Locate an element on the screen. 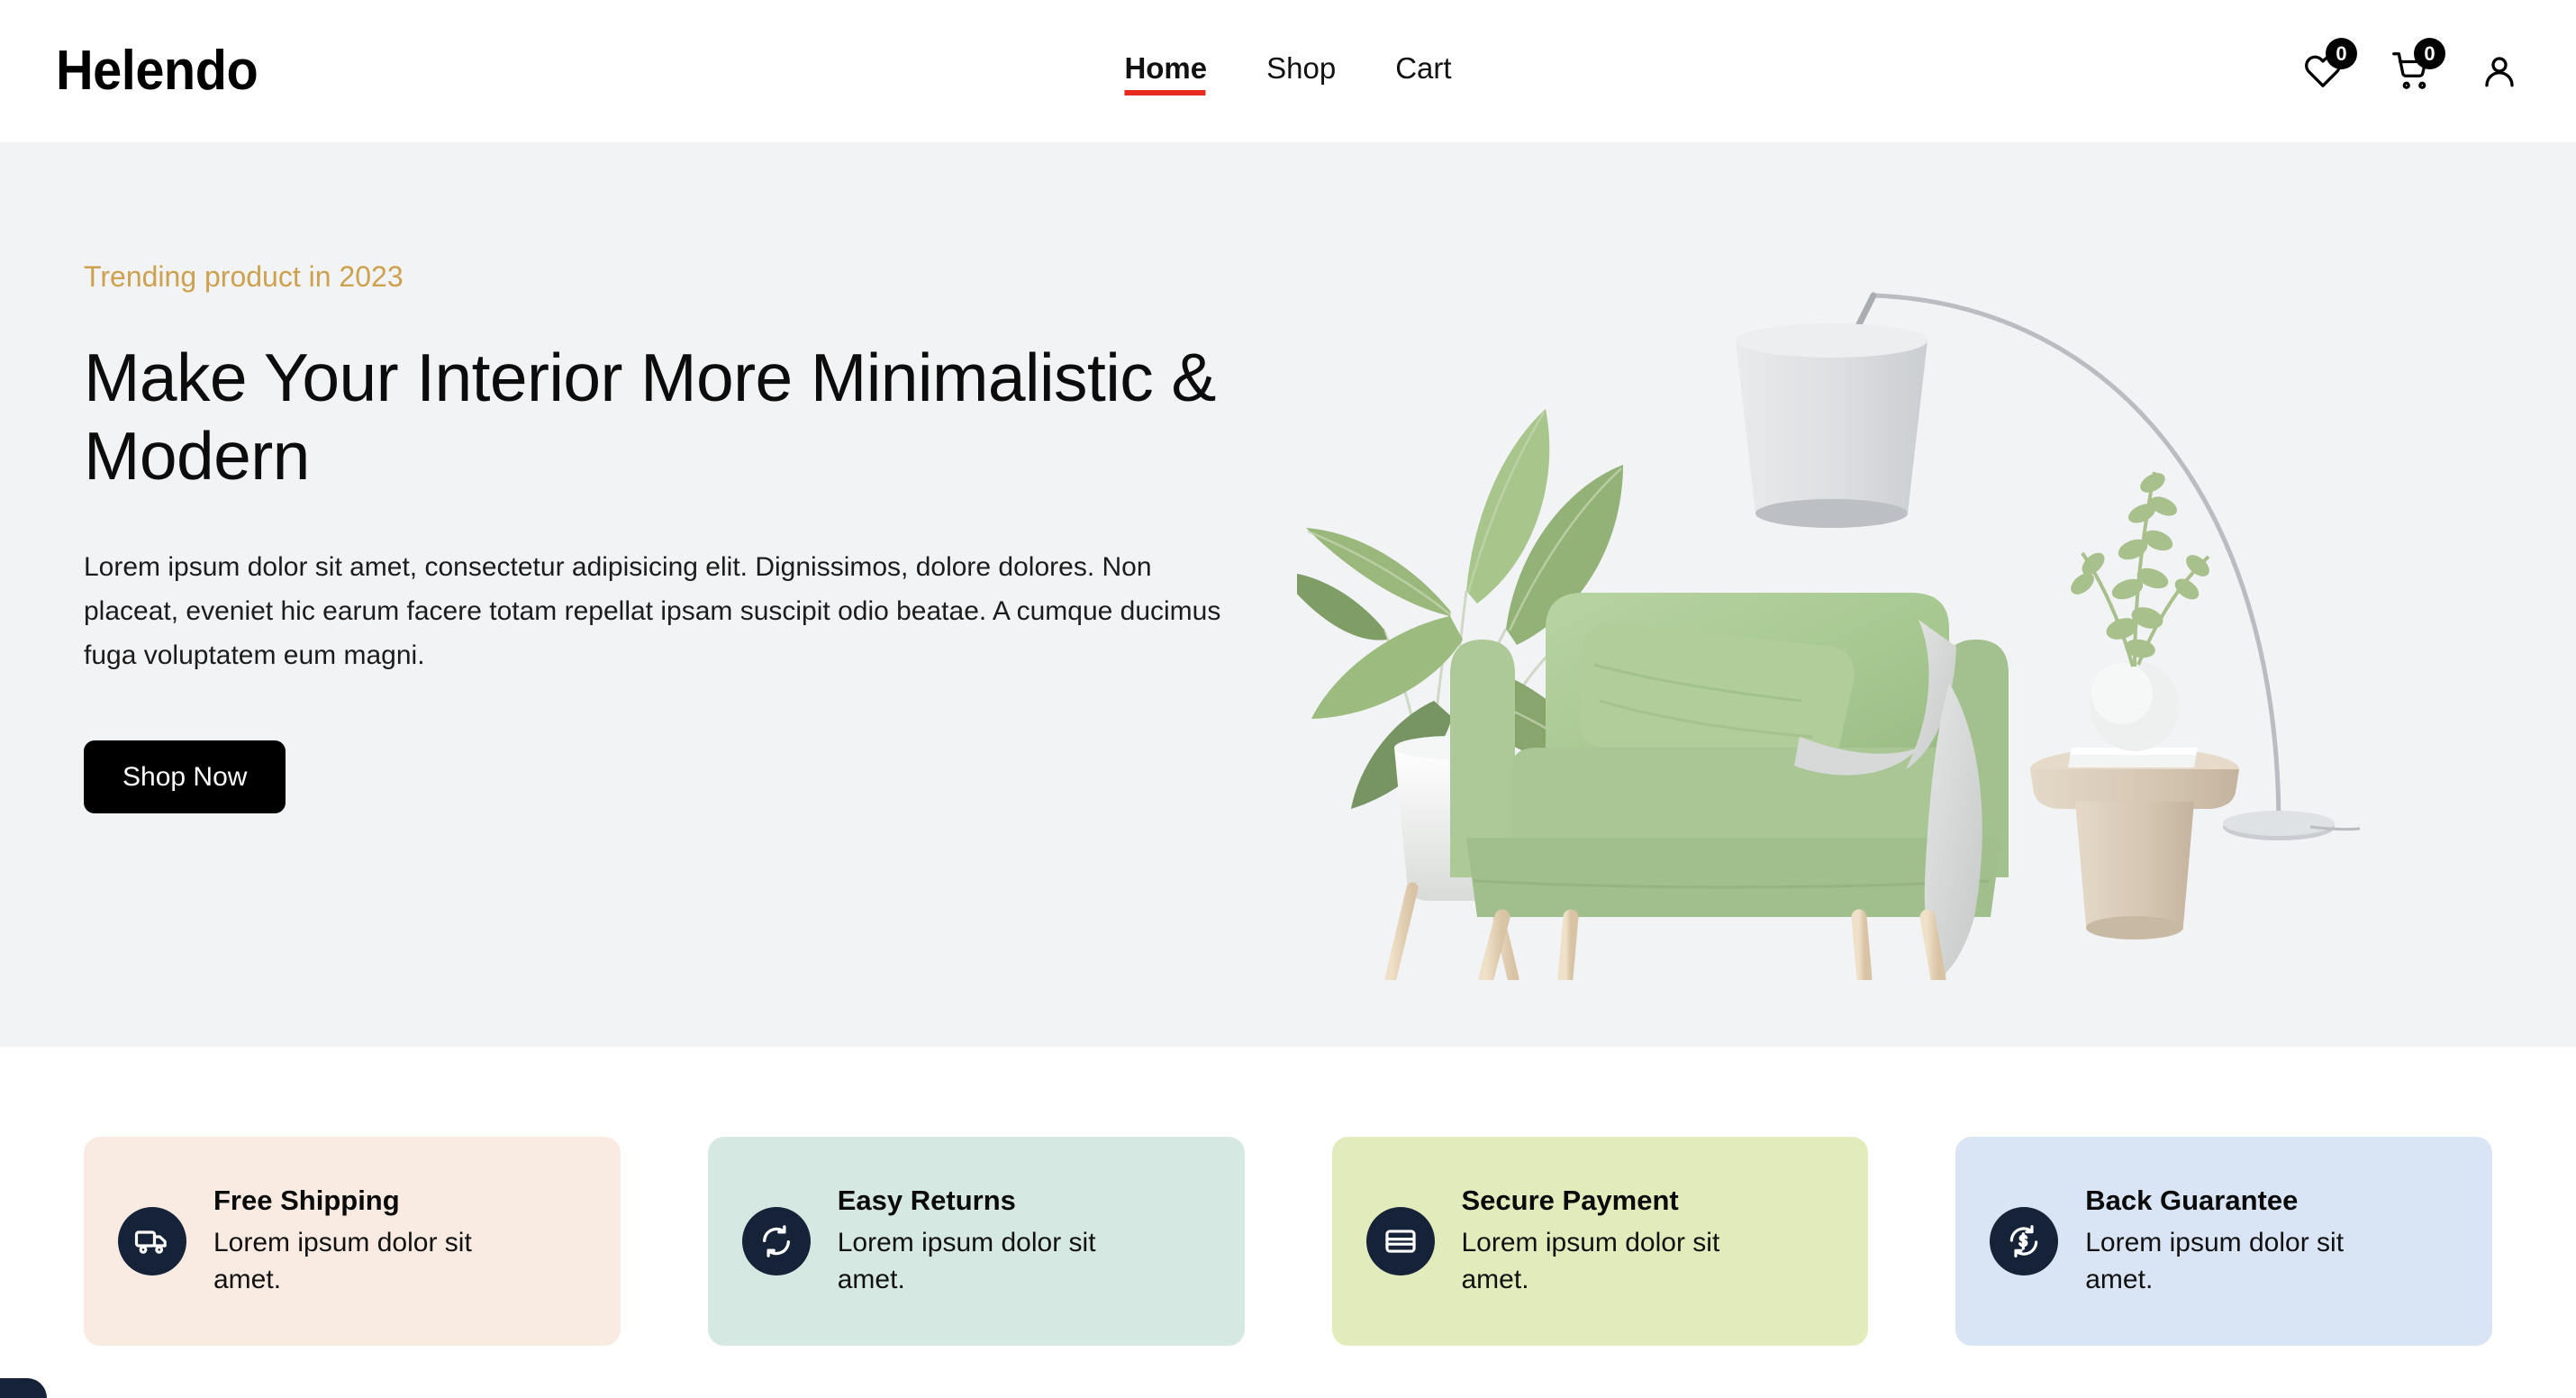  feature-title: Secure Payment is located at coordinates (1570, 1201).